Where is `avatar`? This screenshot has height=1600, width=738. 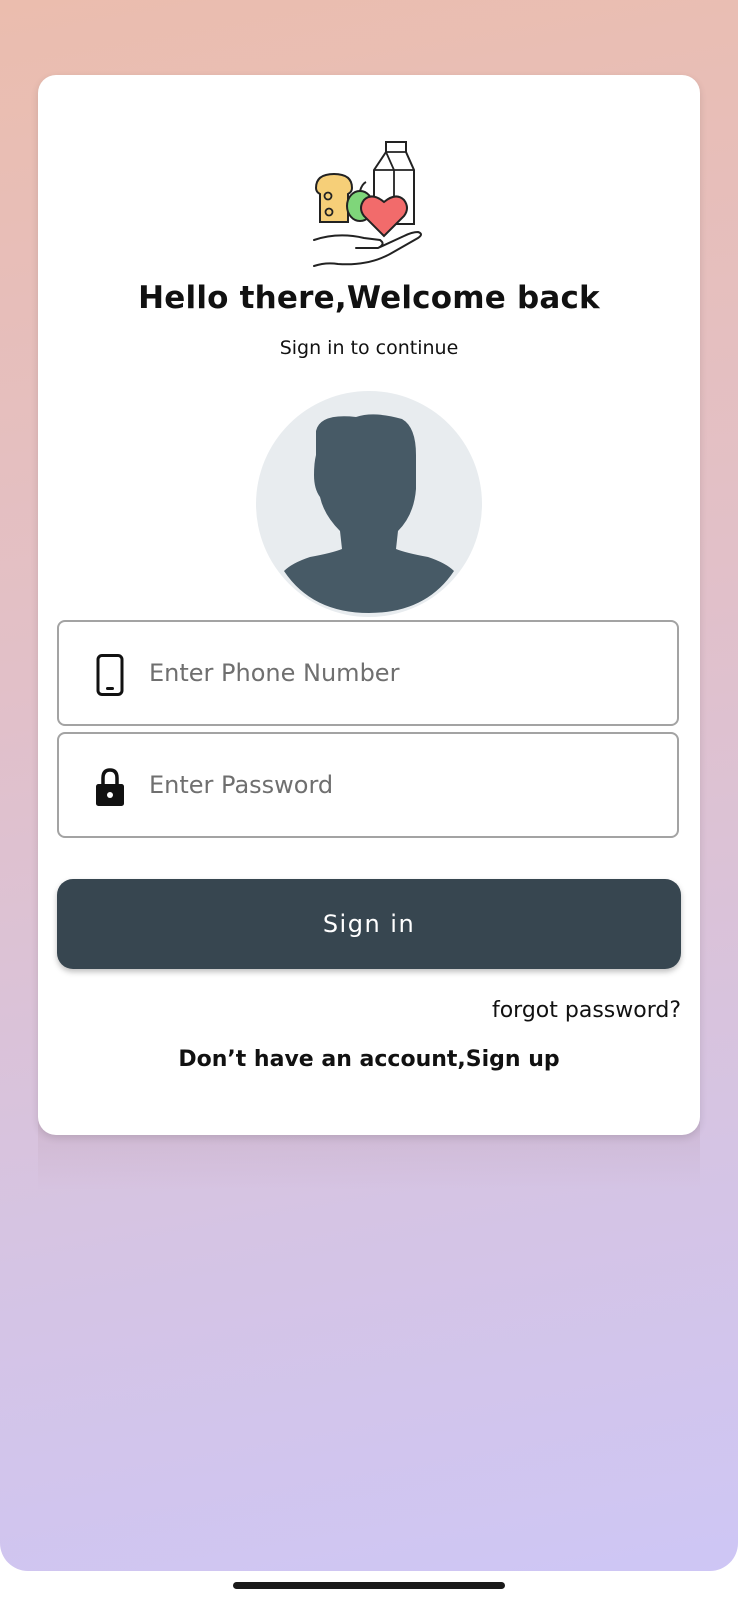
avatar is located at coordinates (369, 504).